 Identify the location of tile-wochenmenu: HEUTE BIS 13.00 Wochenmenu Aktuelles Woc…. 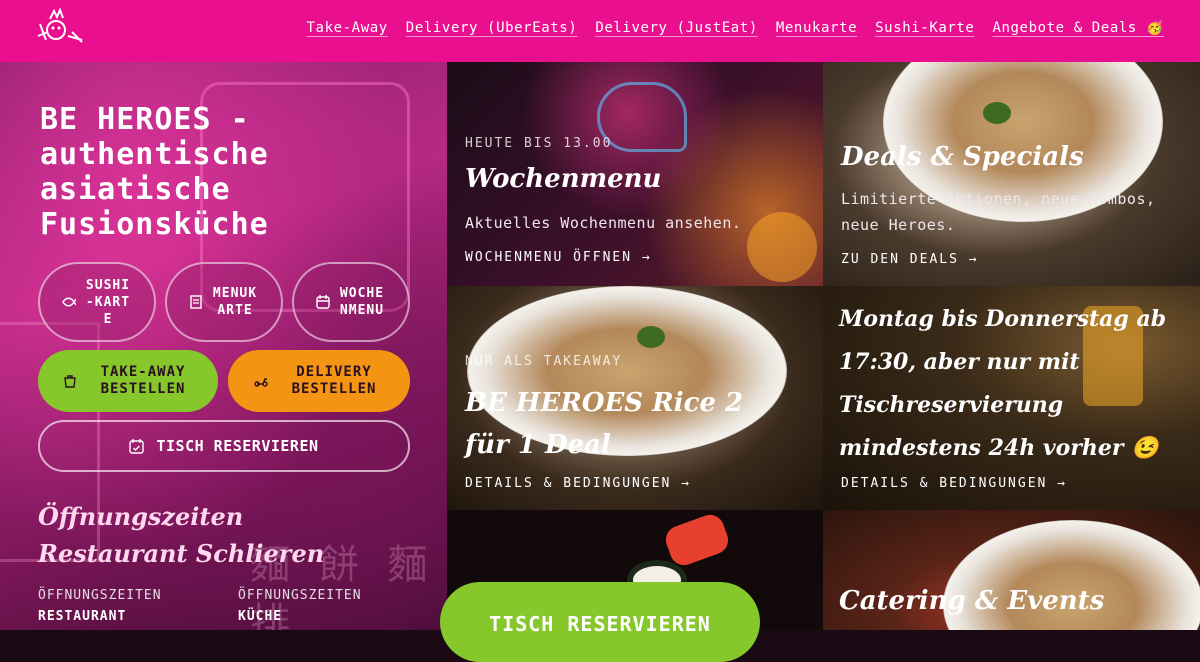
(635, 174).